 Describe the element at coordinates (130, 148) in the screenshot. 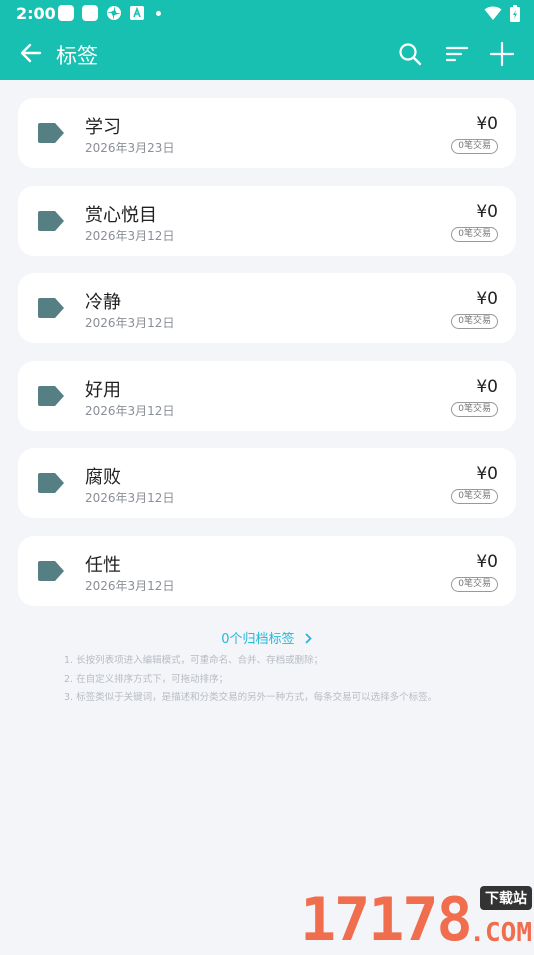

I see `tag-date: 2026年3月23日` at that location.